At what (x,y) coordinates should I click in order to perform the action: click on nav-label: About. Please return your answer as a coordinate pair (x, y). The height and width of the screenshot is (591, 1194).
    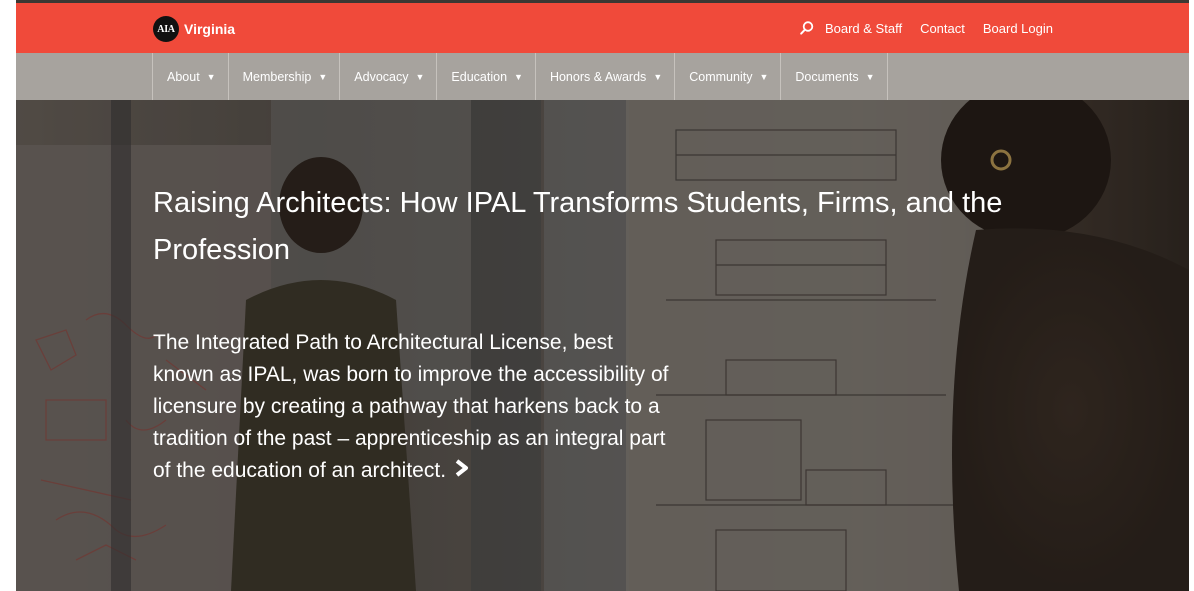
    Looking at the image, I should click on (183, 76).